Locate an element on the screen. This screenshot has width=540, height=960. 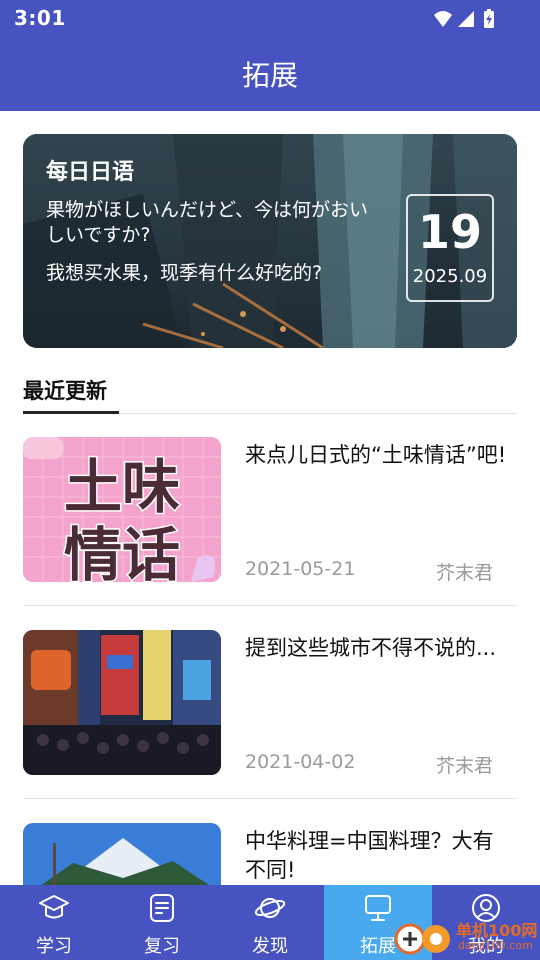
article-title: 中华料理=中国料理？大有不同! is located at coordinates (369, 855).